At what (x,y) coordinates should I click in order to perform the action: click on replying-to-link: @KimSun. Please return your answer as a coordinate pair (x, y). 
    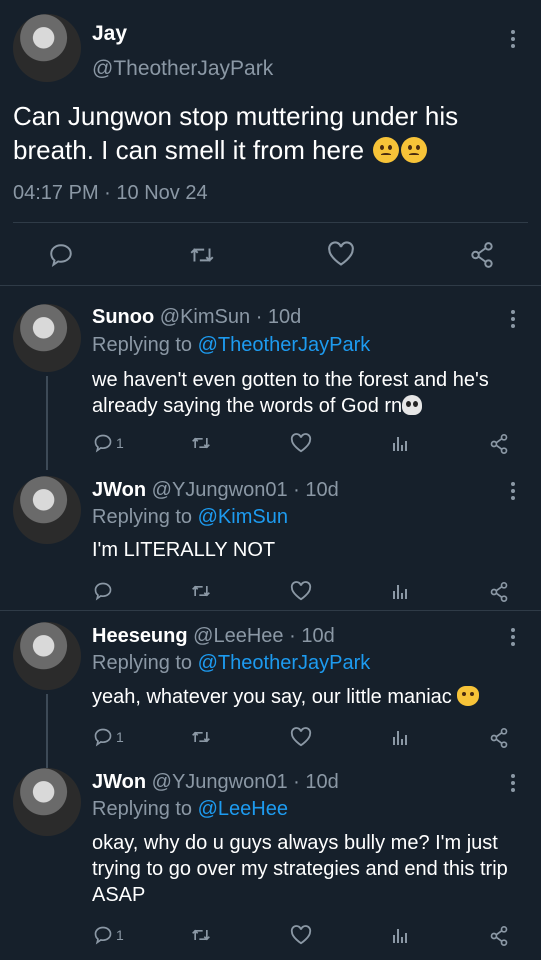
    Looking at the image, I should click on (243, 517).